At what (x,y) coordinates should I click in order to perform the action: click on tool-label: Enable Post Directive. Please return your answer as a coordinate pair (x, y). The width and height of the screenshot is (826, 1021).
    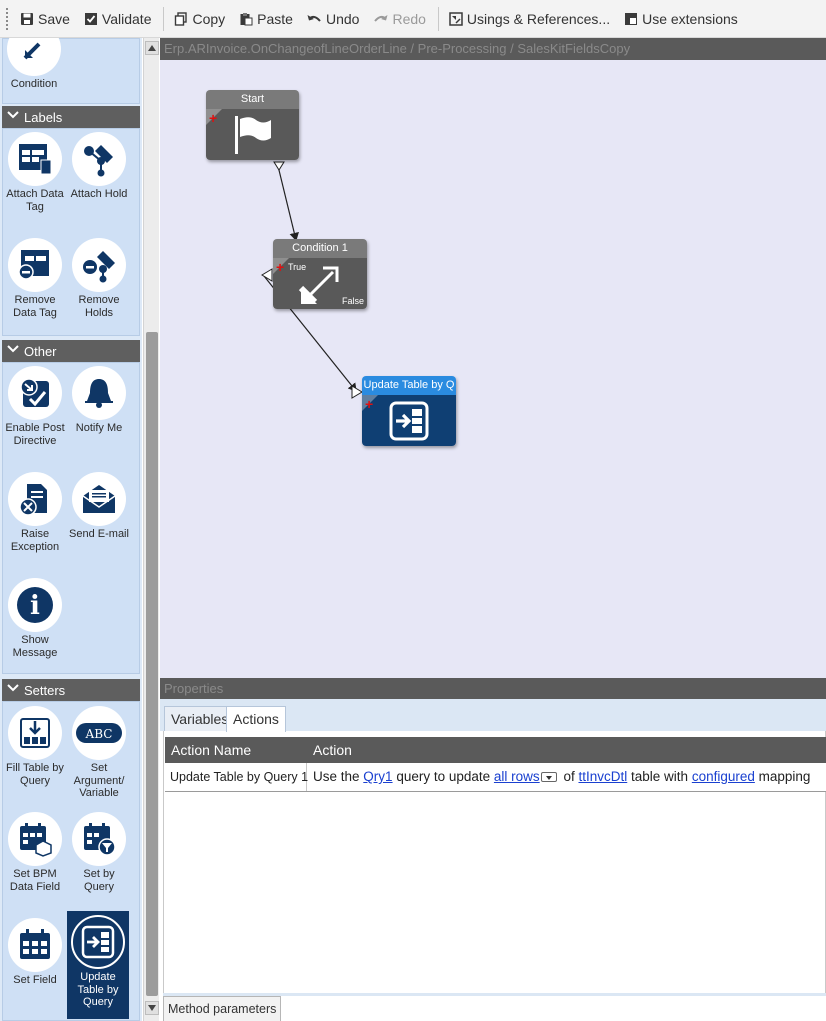
    Looking at the image, I should click on (35, 434).